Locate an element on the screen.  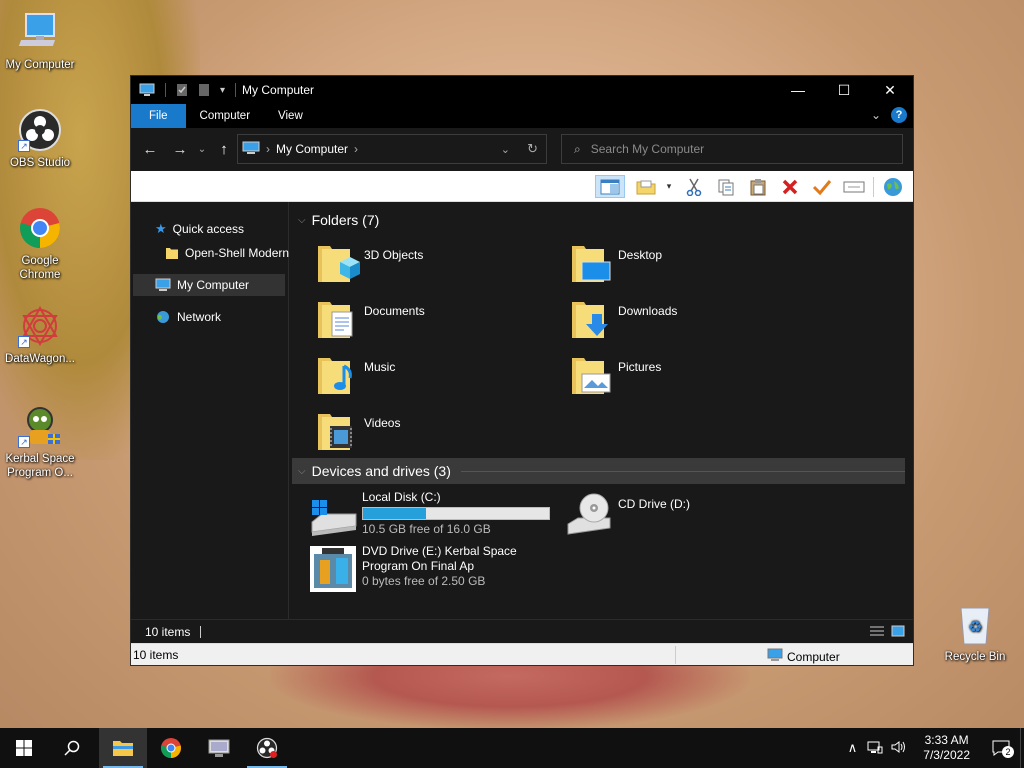
customize-qa-chevron-icon: ▾ is located at coordinates (222, 90).